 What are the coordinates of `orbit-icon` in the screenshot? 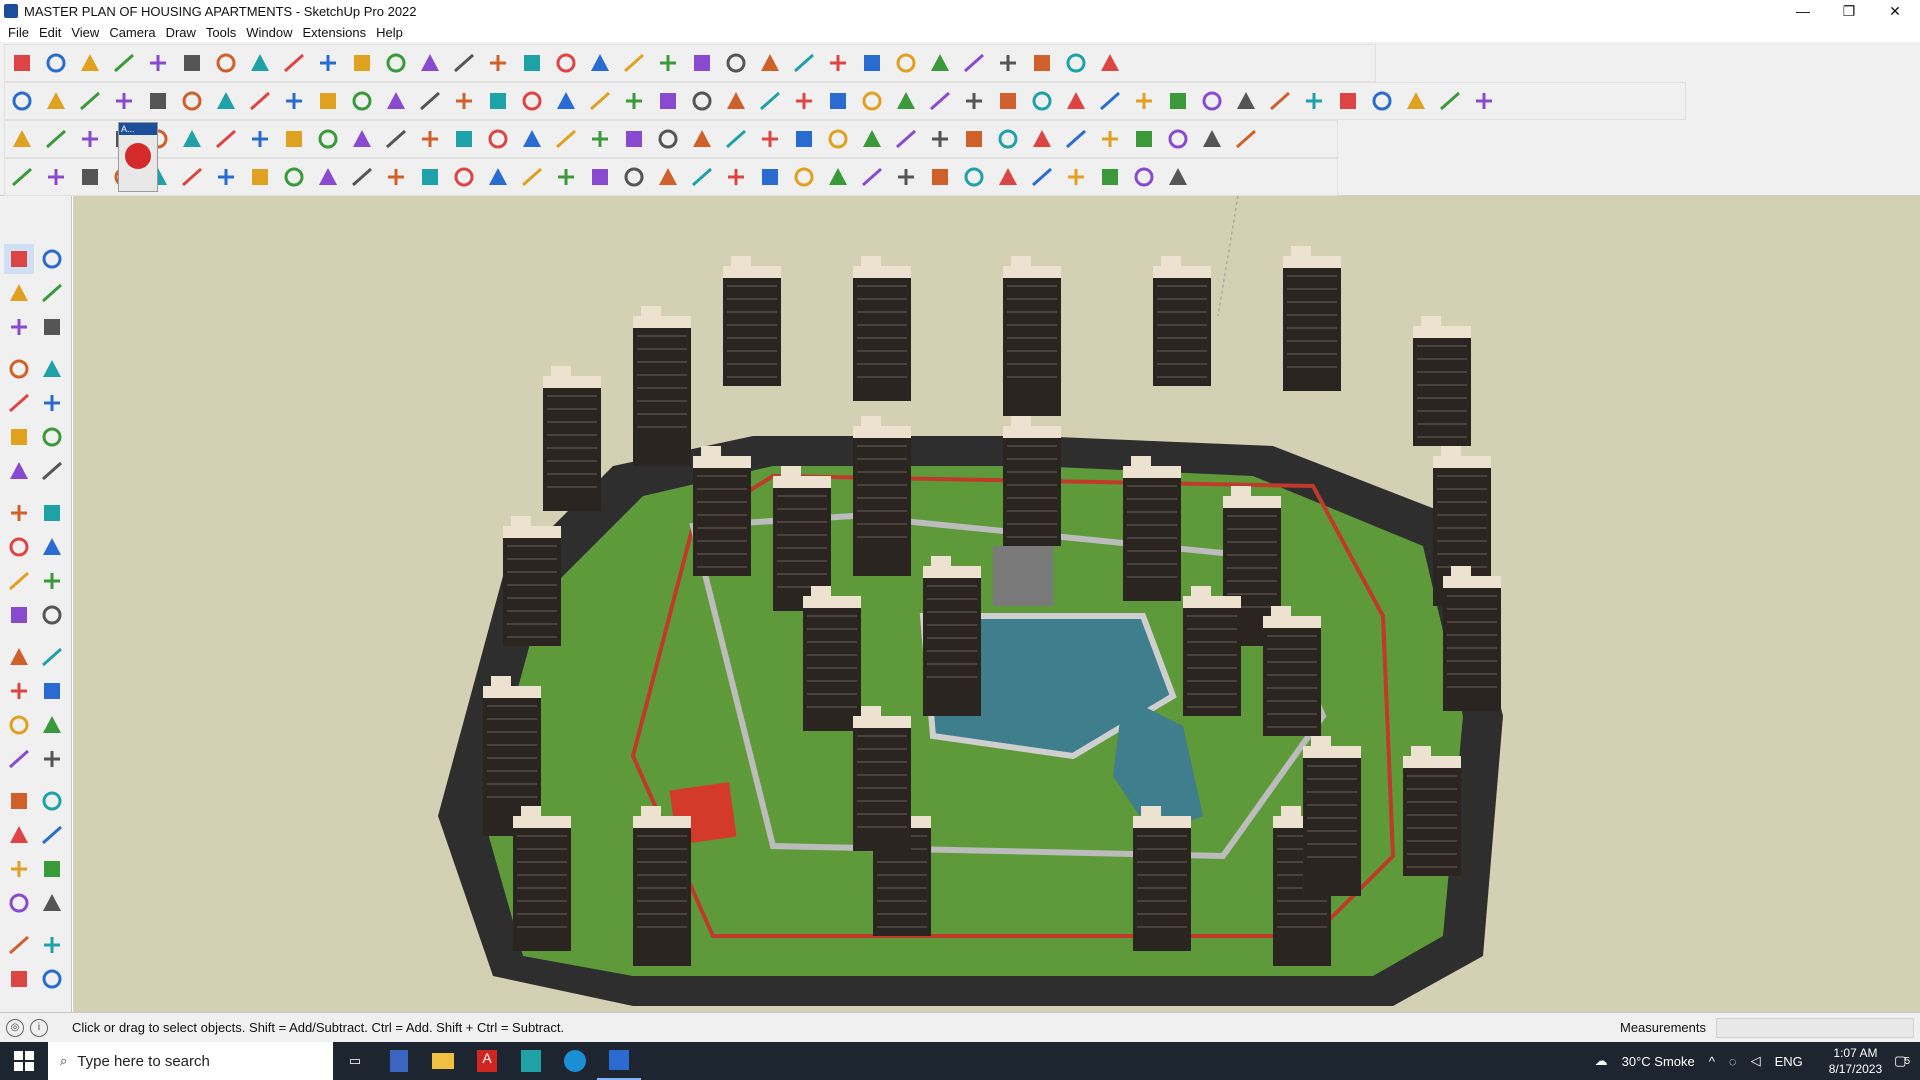 It's located at (53, 259).